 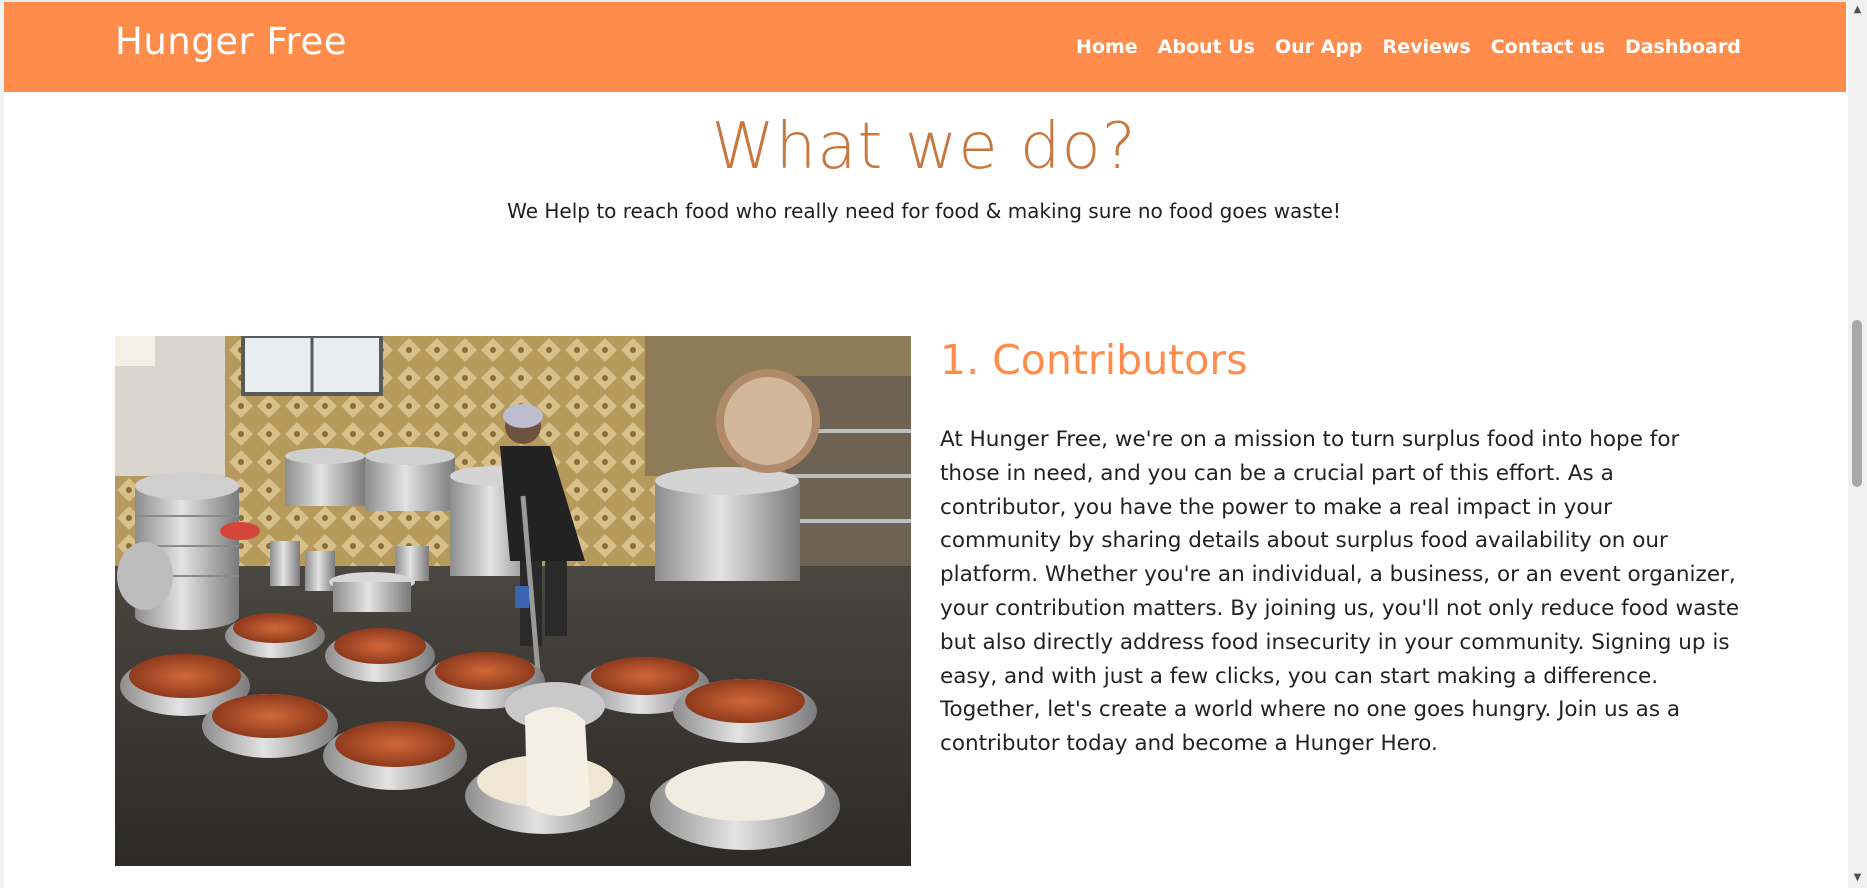 I want to click on nav-link-about: About Us, so click(x=1206, y=47).